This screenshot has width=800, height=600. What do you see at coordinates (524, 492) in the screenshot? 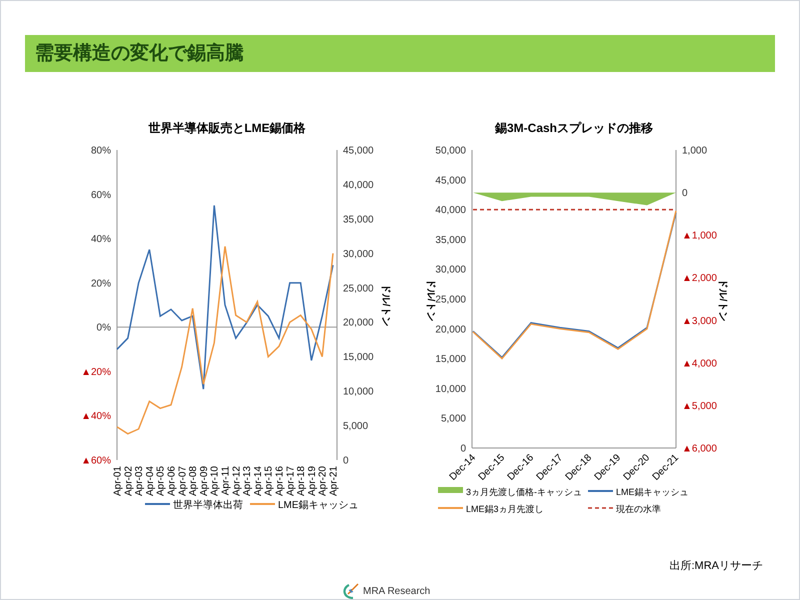
I see `legend-label: 3ヵ月先渡し価格-キャッシュ` at bounding box center [524, 492].